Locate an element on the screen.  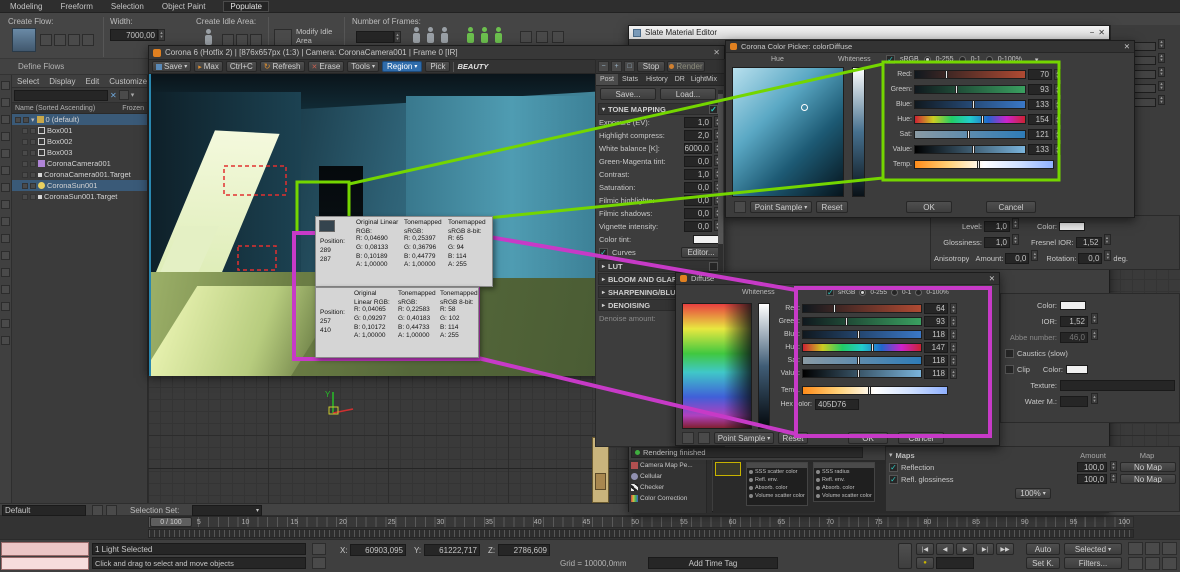
zoom-out-icon: − is located at coordinates (603, 66).